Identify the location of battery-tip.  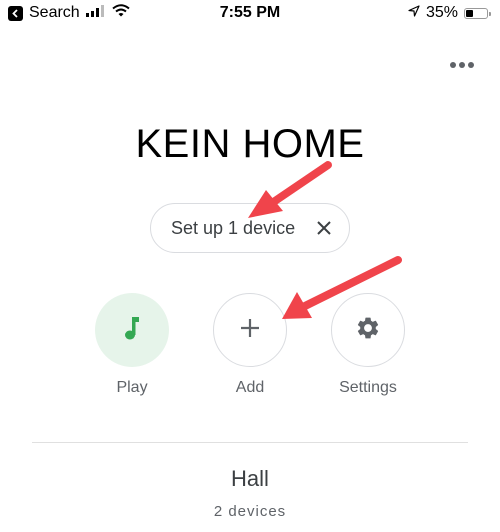
(490, 13).